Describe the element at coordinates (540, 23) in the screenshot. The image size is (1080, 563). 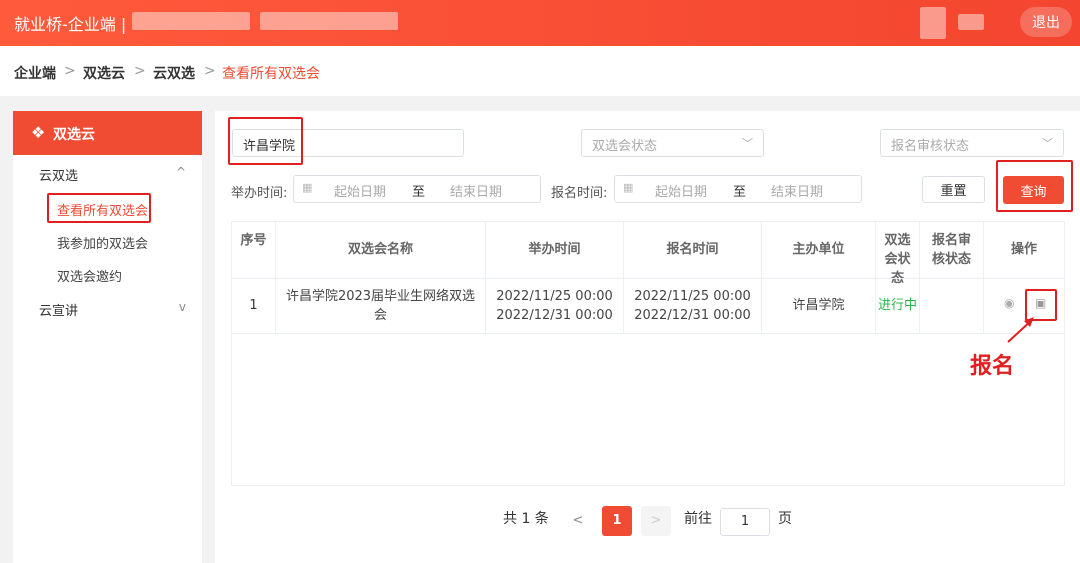
I see `top-header: 就业桥-企业端 | 退出` at that location.